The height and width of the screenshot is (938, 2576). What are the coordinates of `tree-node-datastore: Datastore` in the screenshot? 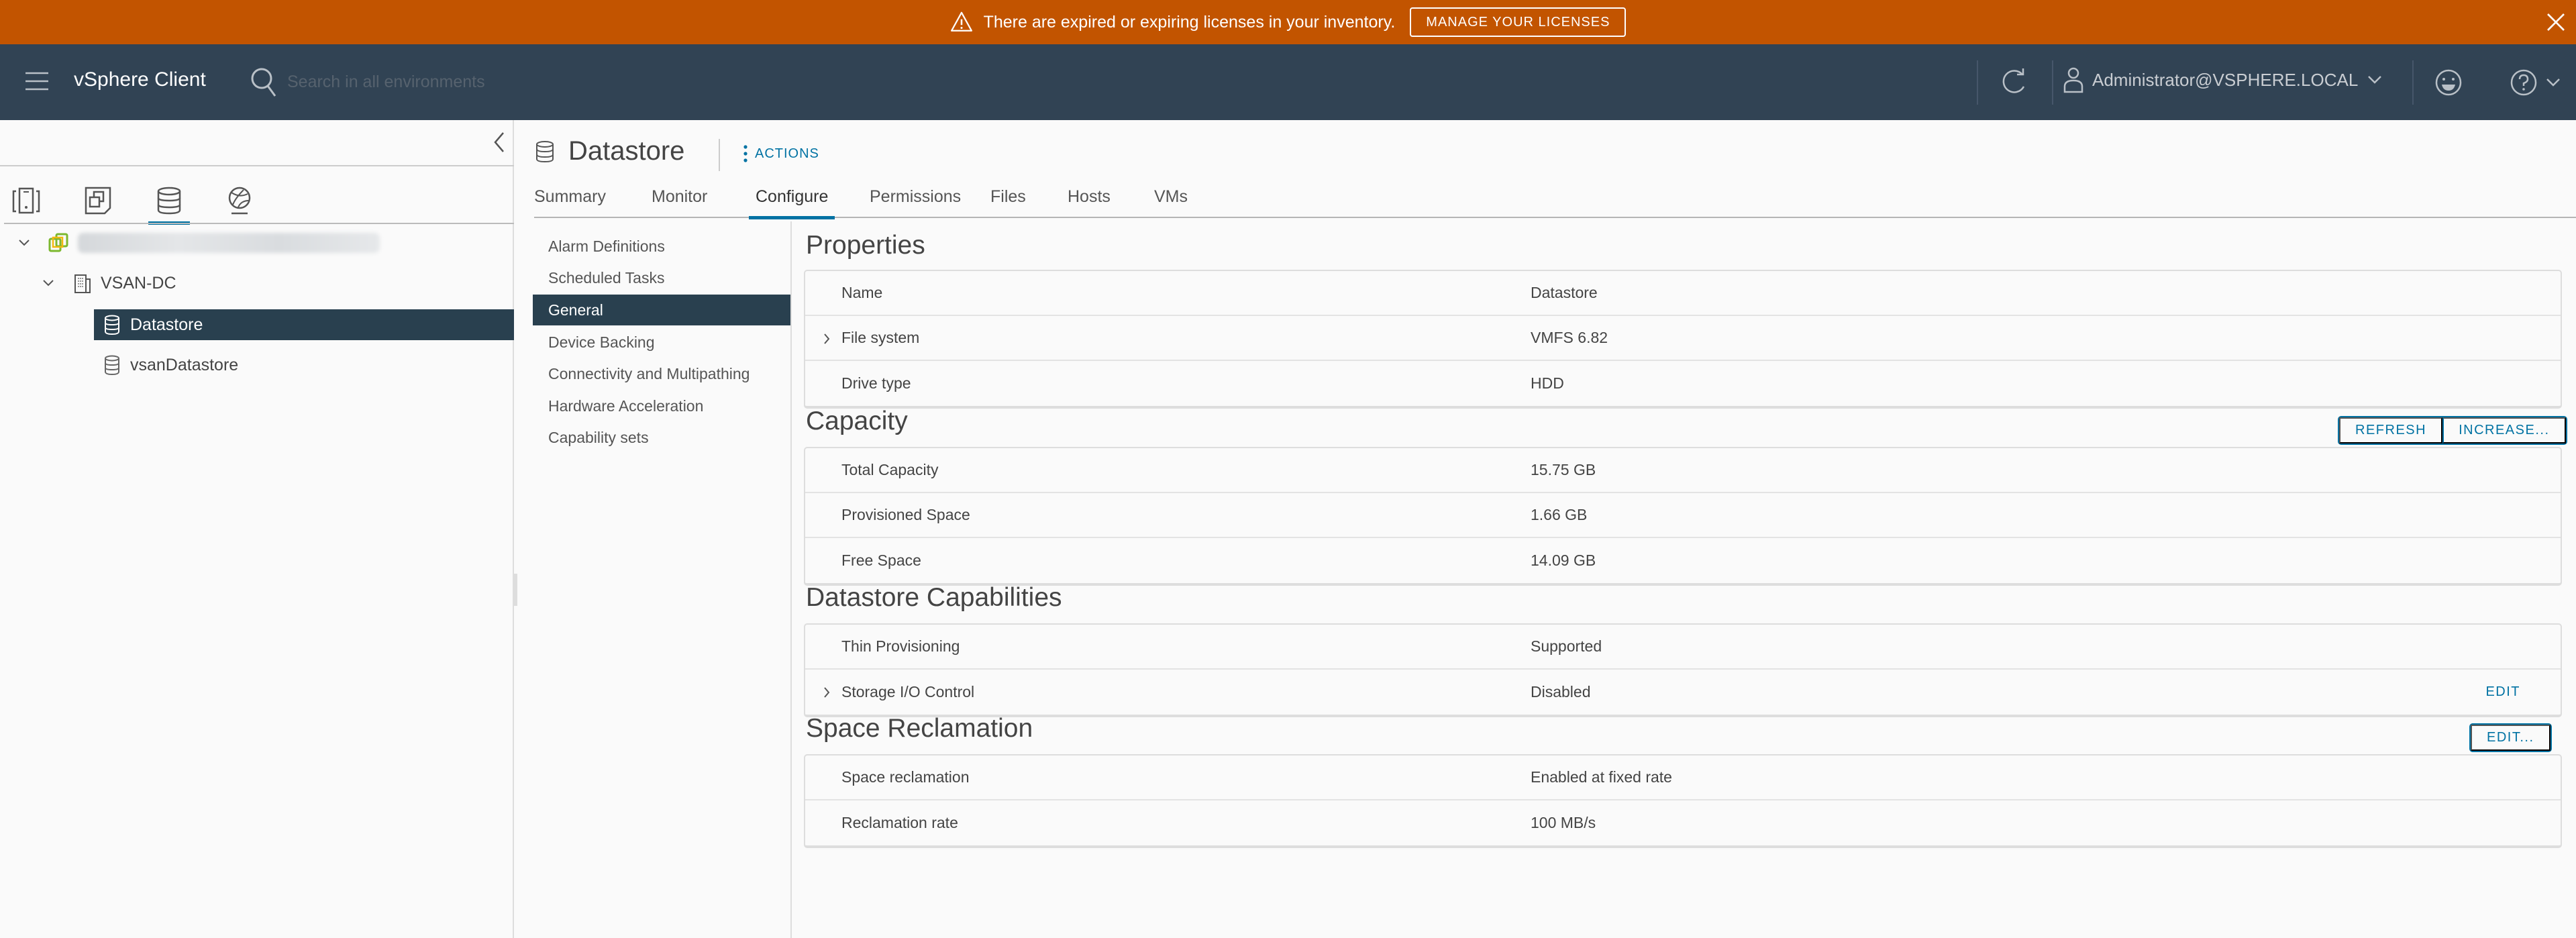 It's located at (304, 324).